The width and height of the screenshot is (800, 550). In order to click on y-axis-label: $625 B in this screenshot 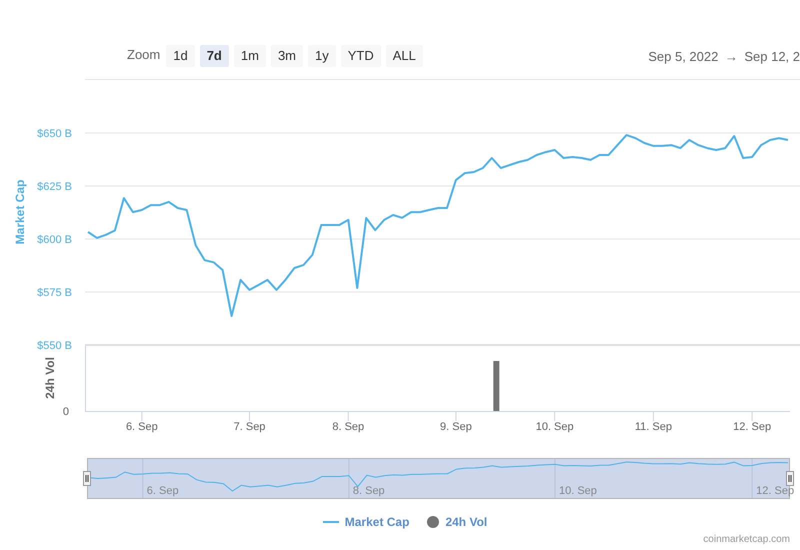, I will do `click(54, 187)`.